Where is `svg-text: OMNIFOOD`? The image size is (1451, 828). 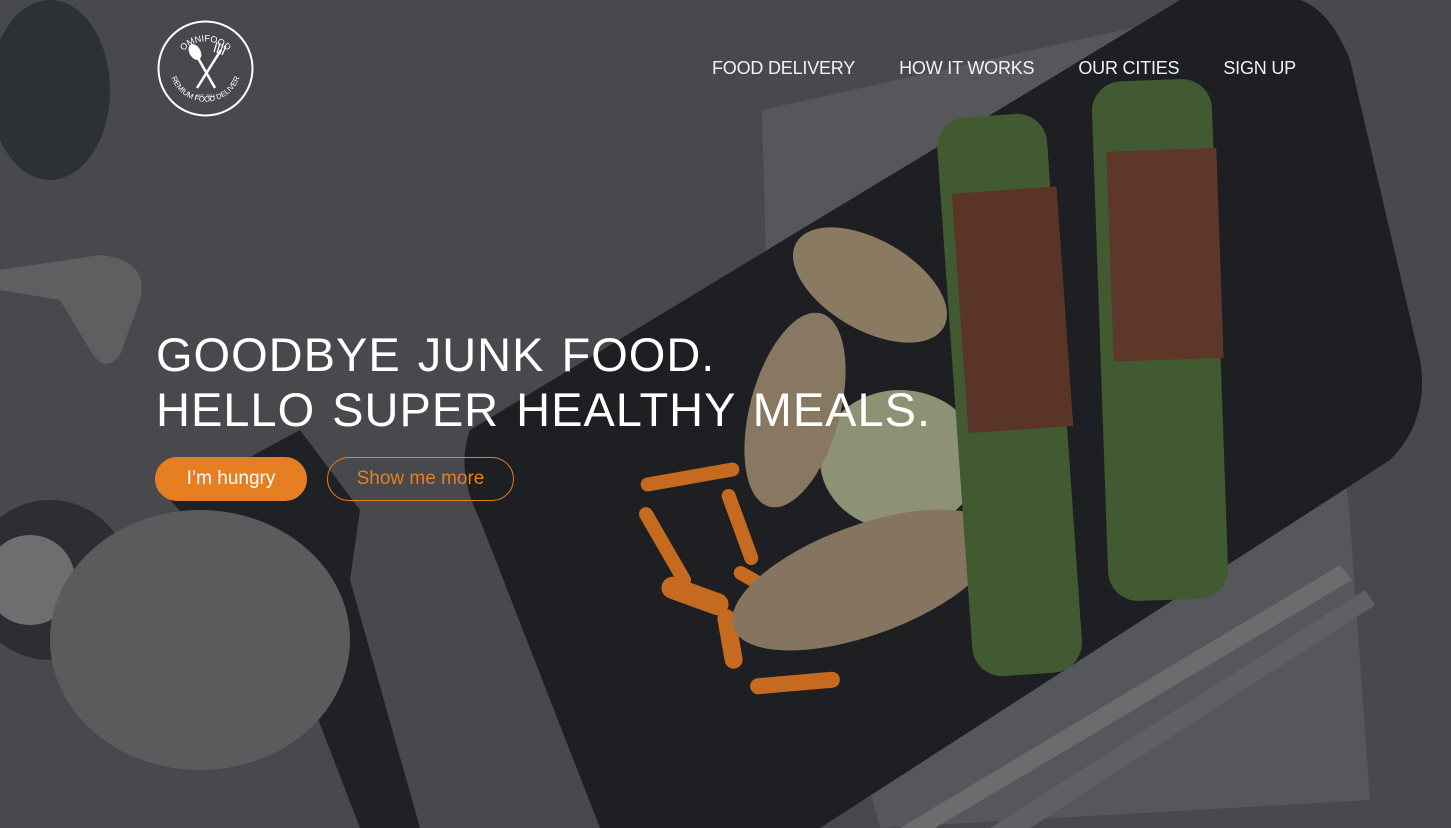 svg-text: OMNIFOOD is located at coordinates (205, 43).